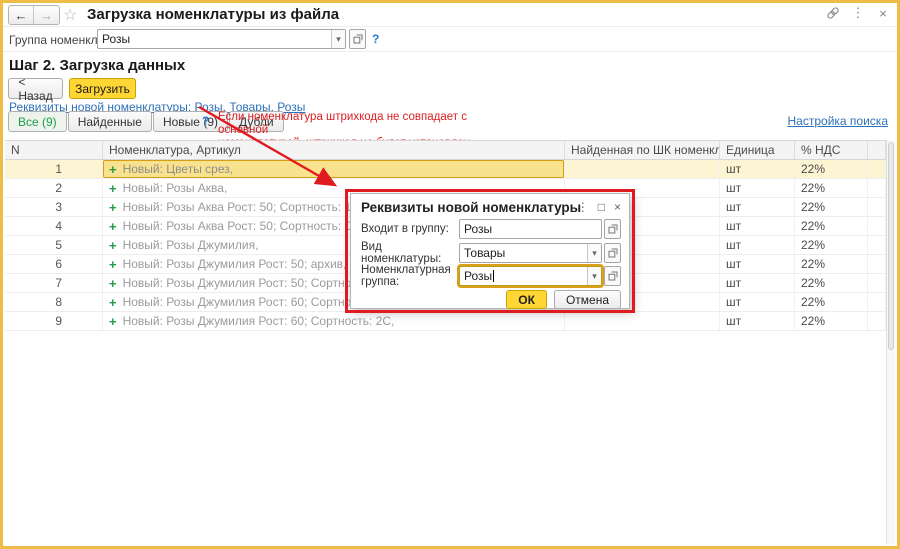  What do you see at coordinates (530, 253) in the screenshot?
I see `nomenclature-kind-input: Товары ▾` at bounding box center [530, 253].